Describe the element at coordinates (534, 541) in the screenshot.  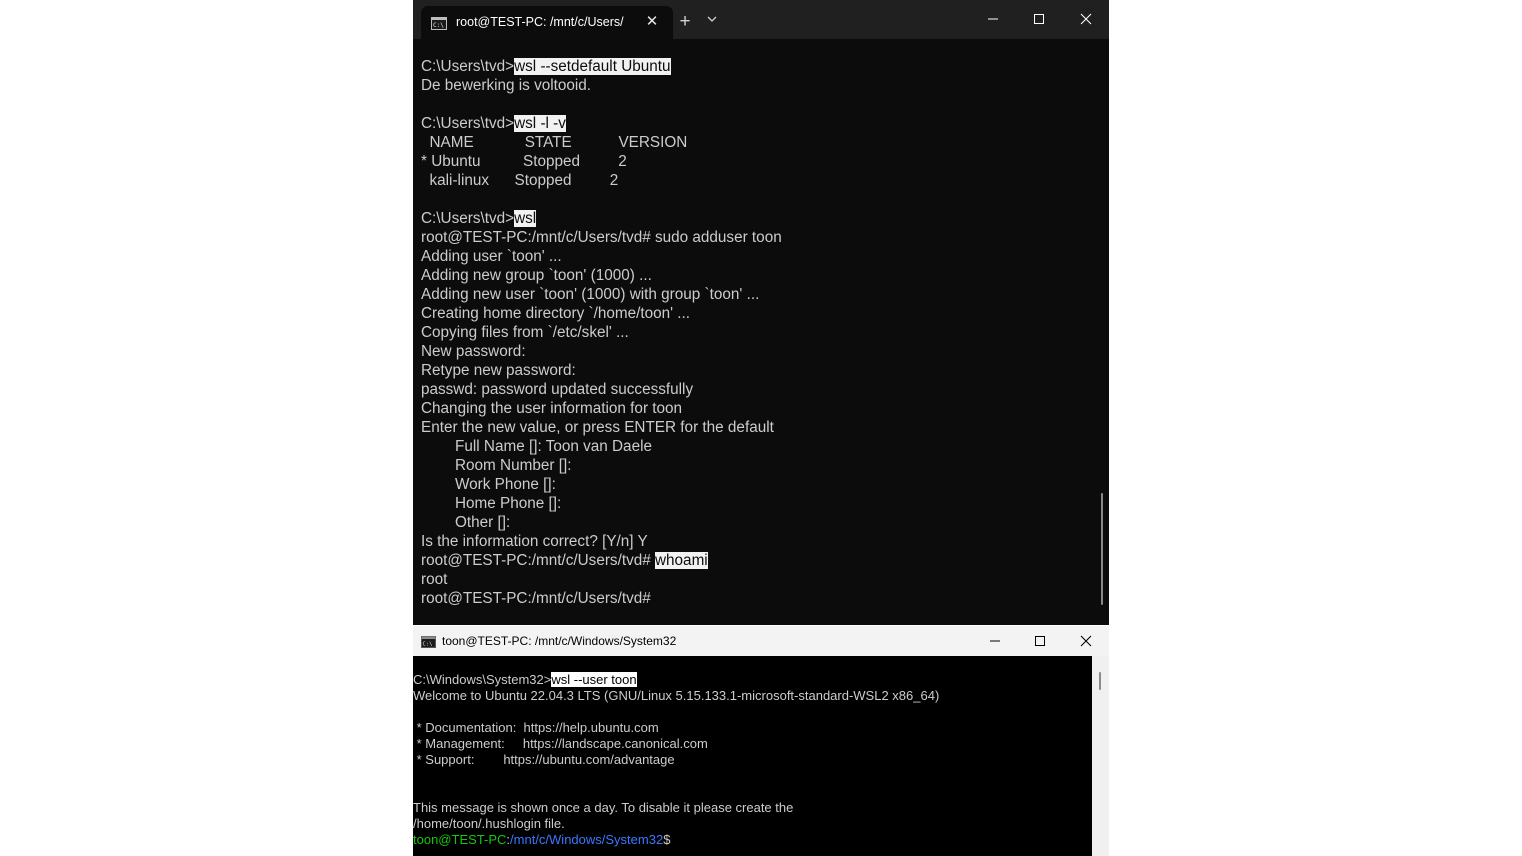
I see `output-line: Is the information correct? [Y/n] Y` at that location.